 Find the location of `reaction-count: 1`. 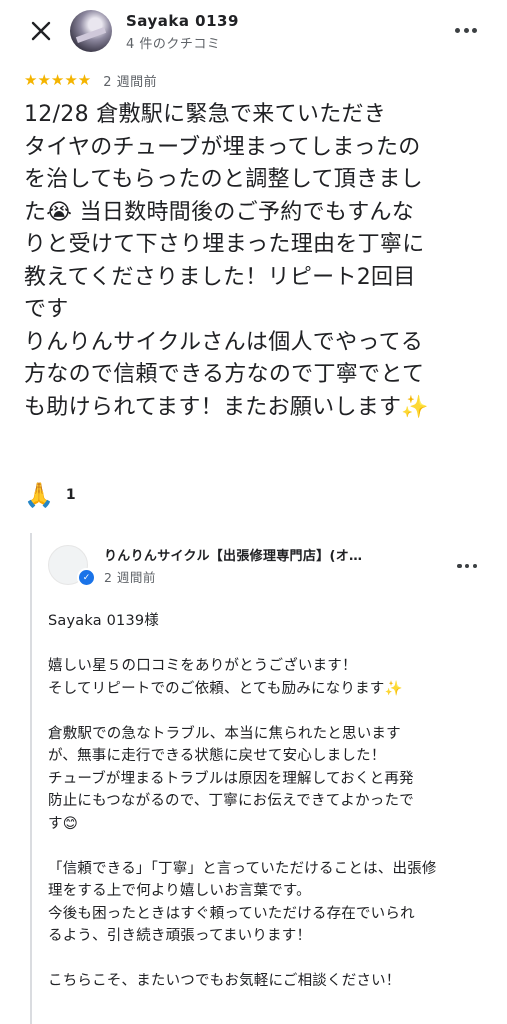

reaction-count: 1 is located at coordinates (70, 495).